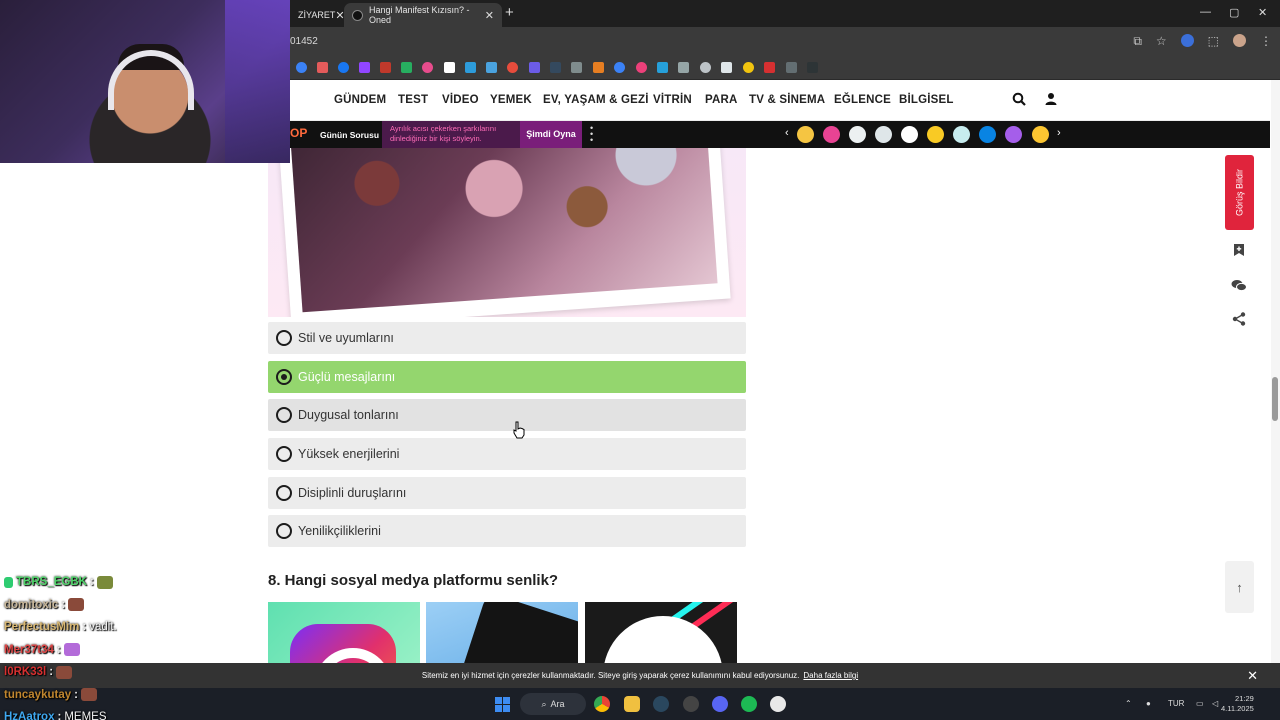 The image size is (1280, 720). What do you see at coordinates (502, 704) in the screenshot?
I see `windows-start-icon` at bounding box center [502, 704].